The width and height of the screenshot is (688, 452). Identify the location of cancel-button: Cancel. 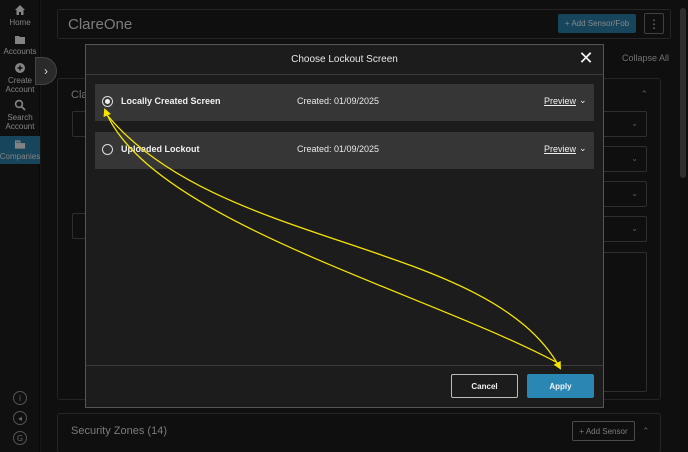
(484, 386).